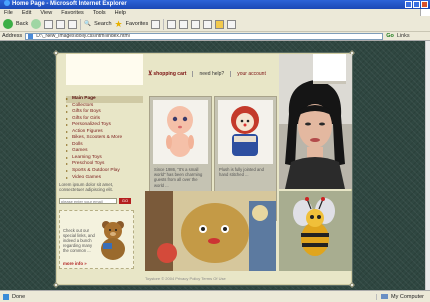 The height and width of the screenshot is (302, 430). What do you see at coordinates (46, 13) in the screenshot?
I see `menu-view: View` at bounding box center [46, 13].